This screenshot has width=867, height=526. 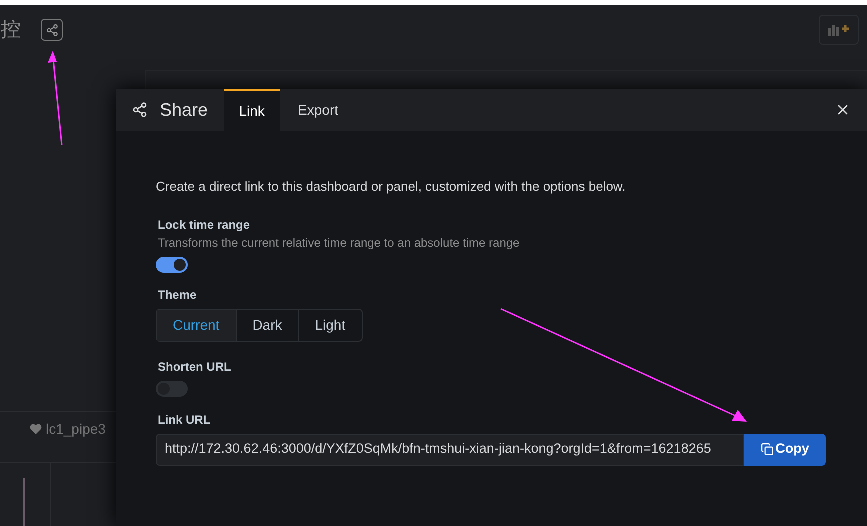 What do you see at coordinates (339, 243) in the screenshot?
I see `lock-time-description: Transforms the current relative time range to an absolute time range` at bounding box center [339, 243].